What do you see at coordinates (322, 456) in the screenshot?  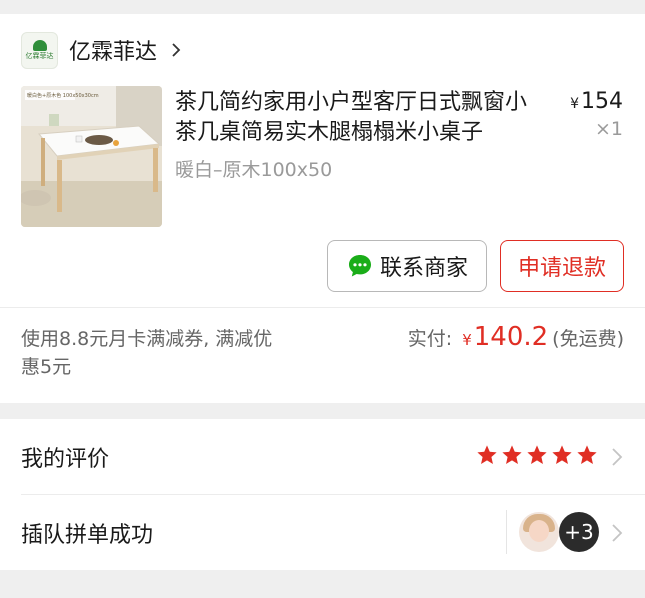 I see `my-review-row: 我的评价` at bounding box center [322, 456].